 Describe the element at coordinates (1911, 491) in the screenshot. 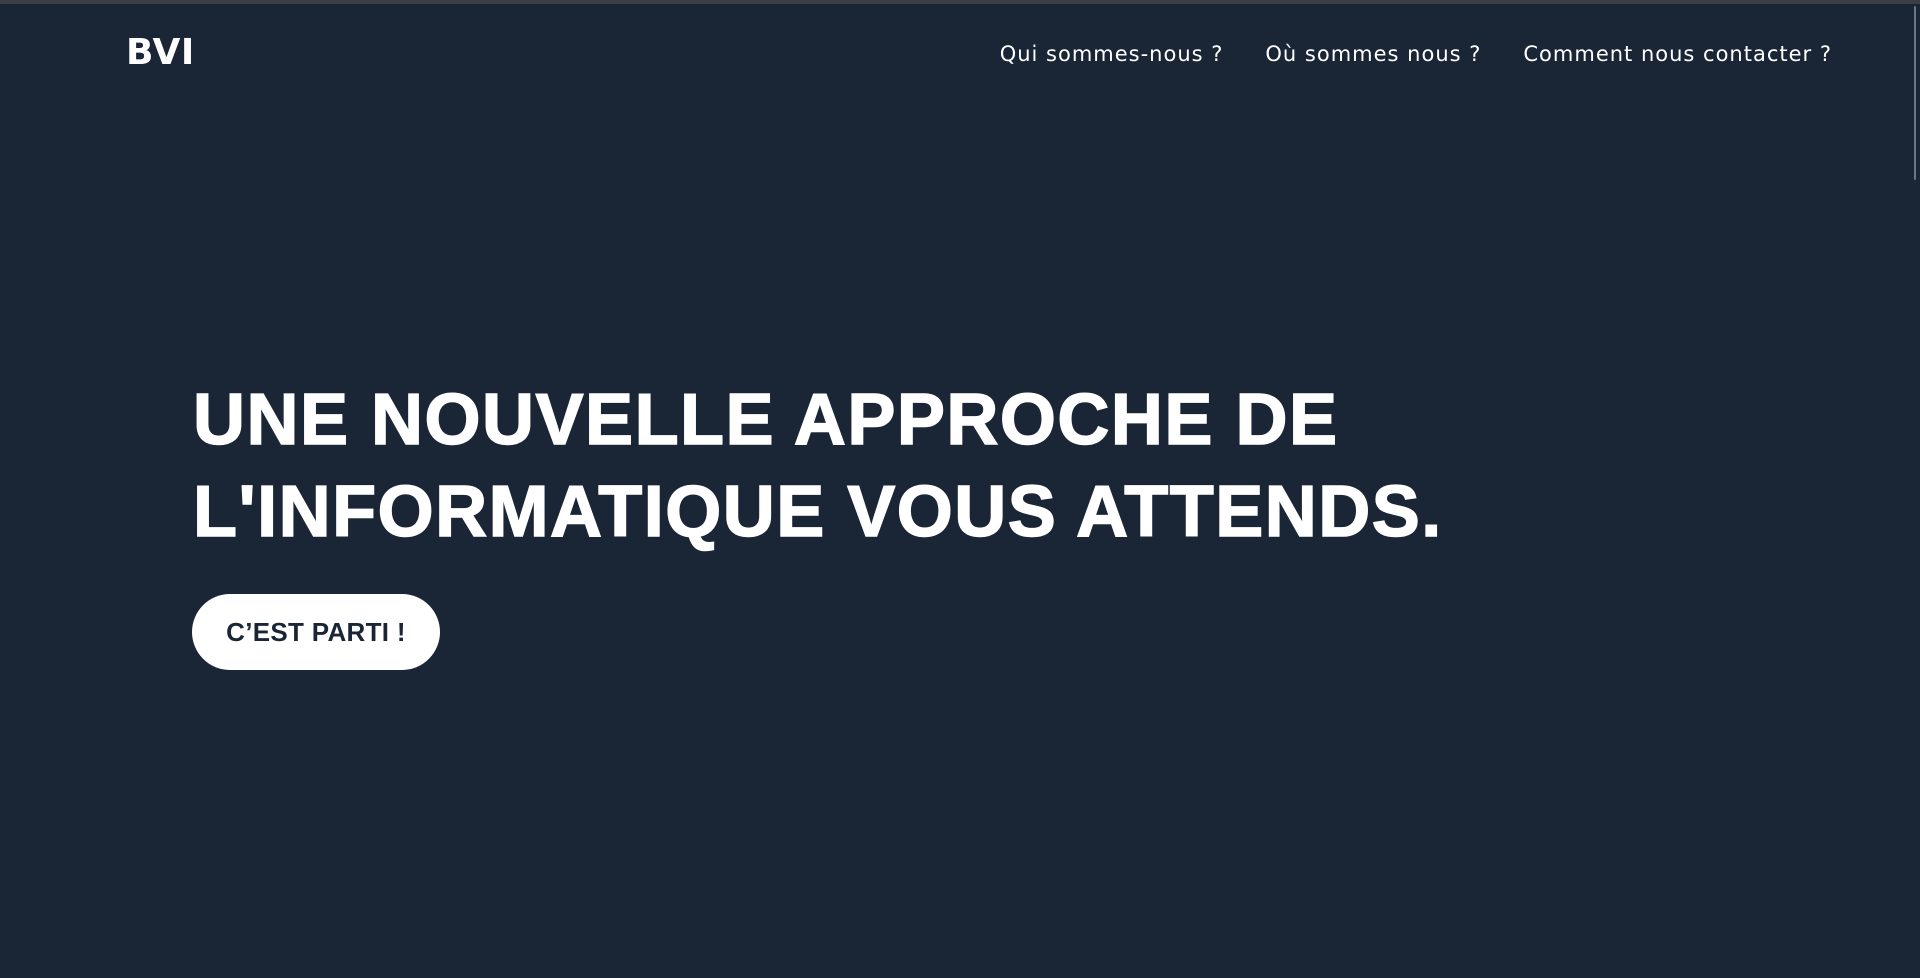

I see `scrollbar` at that location.